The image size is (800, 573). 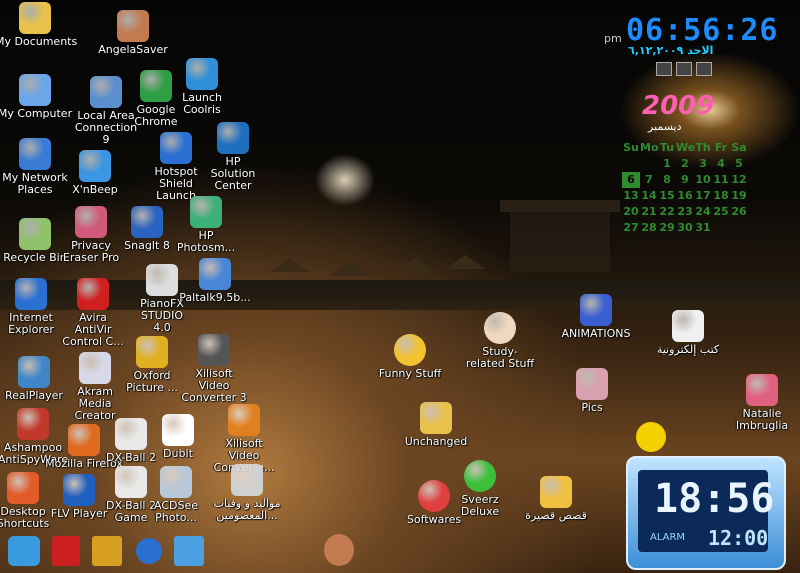 I want to click on computer-icon, so click(x=35, y=90).